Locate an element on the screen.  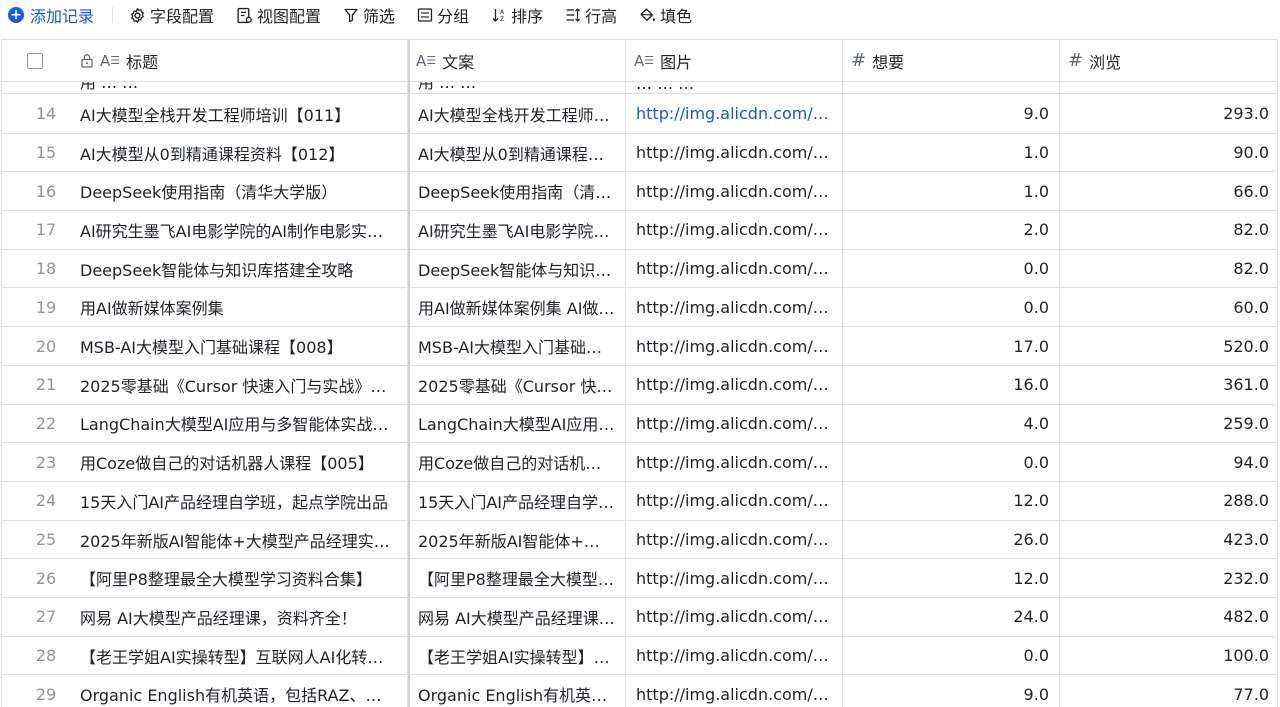
cell-want: 2.0 is located at coordinates (951, 230).